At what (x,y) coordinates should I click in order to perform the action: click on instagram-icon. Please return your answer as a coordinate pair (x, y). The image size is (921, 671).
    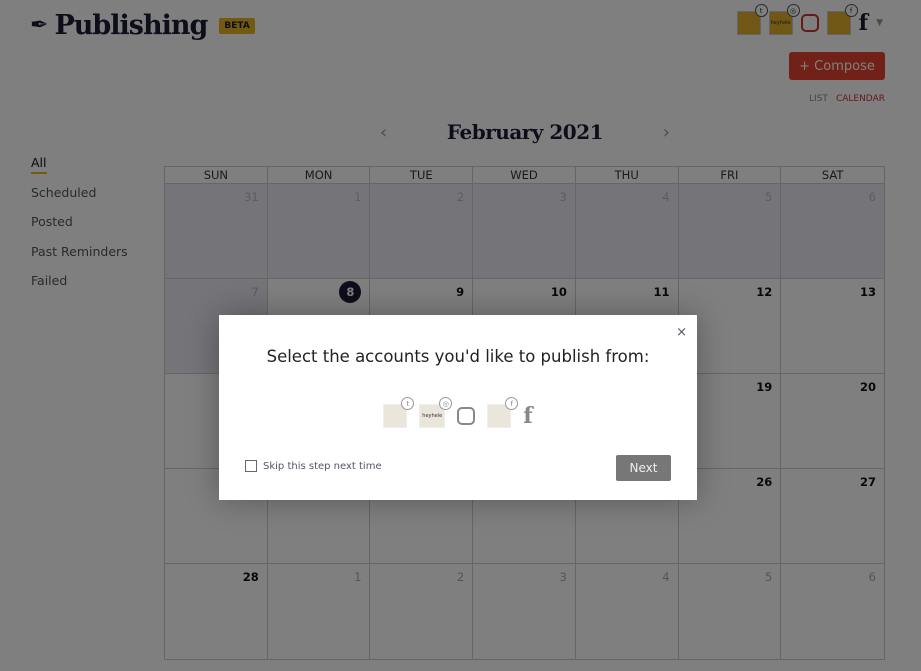
    Looking at the image, I should click on (466, 416).